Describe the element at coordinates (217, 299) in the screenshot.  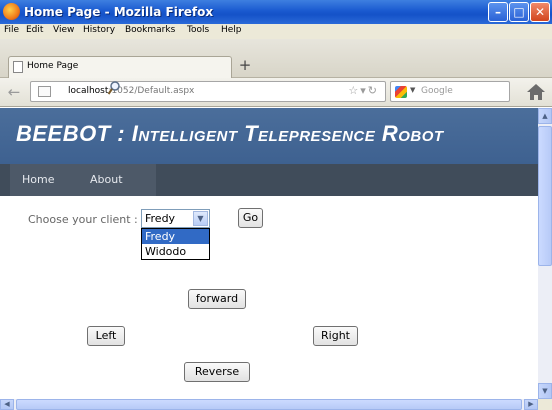
I see `forward-button: forward` at that location.